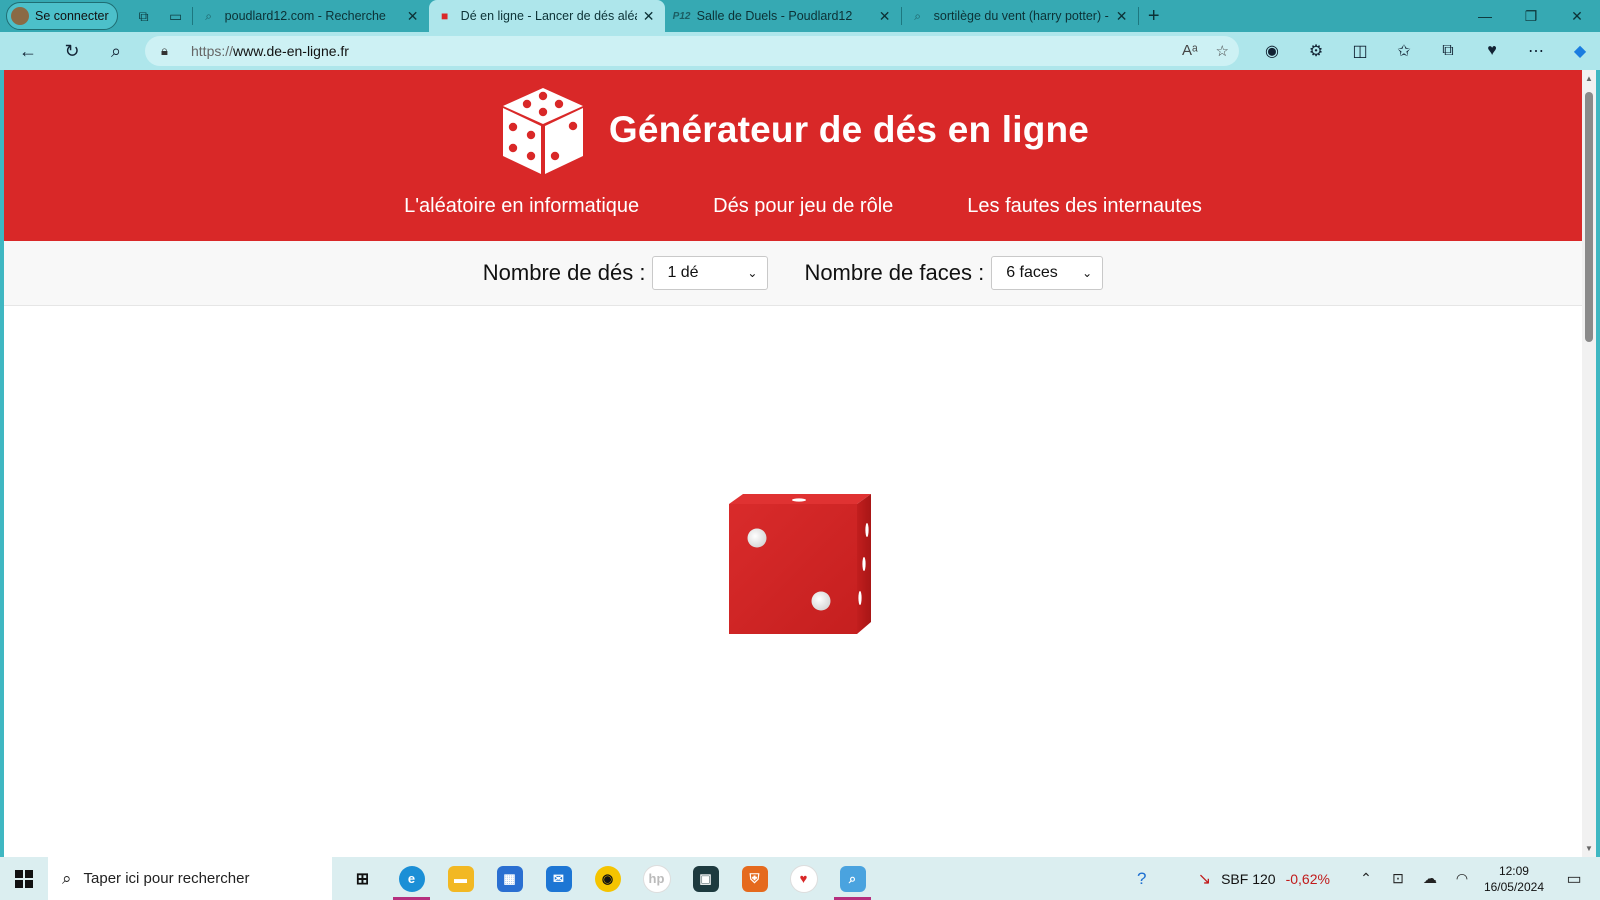 This screenshot has width=1600, height=900. I want to click on window-controls: — ❐ ✕, so click(1531, 16).